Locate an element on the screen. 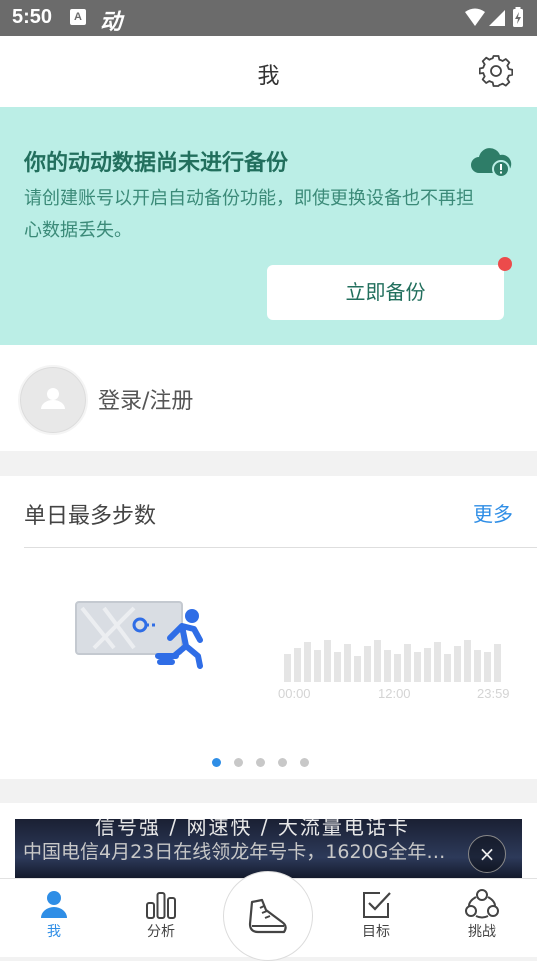  backup-now-button: 立即备份 is located at coordinates (385, 292).